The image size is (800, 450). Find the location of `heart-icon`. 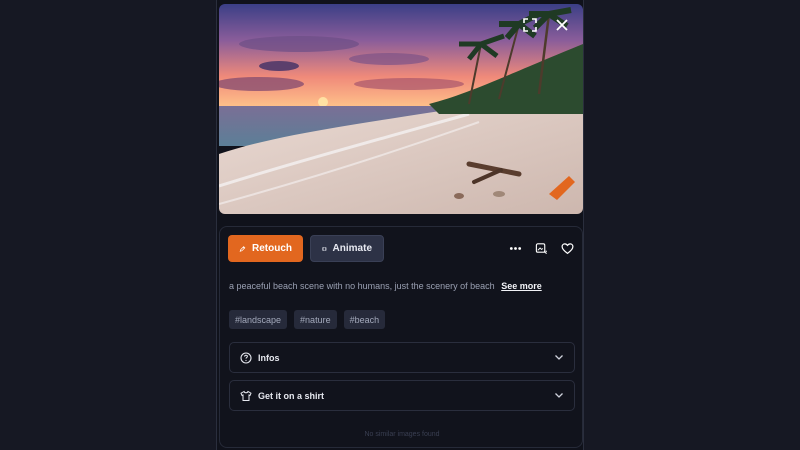

heart-icon is located at coordinates (567, 248).